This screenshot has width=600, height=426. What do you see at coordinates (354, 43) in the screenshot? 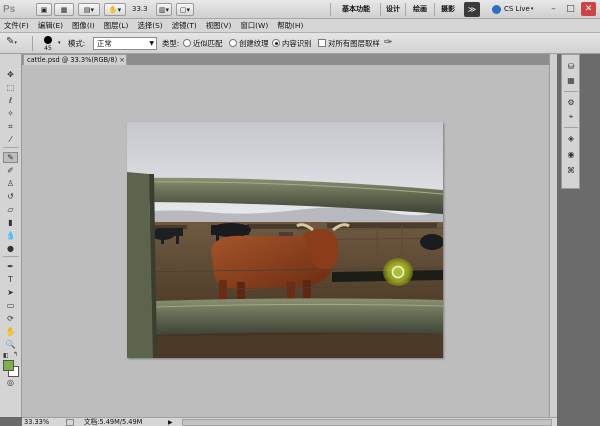
I see `sample-all-layers-label: 对所有图层取样` at bounding box center [354, 43].